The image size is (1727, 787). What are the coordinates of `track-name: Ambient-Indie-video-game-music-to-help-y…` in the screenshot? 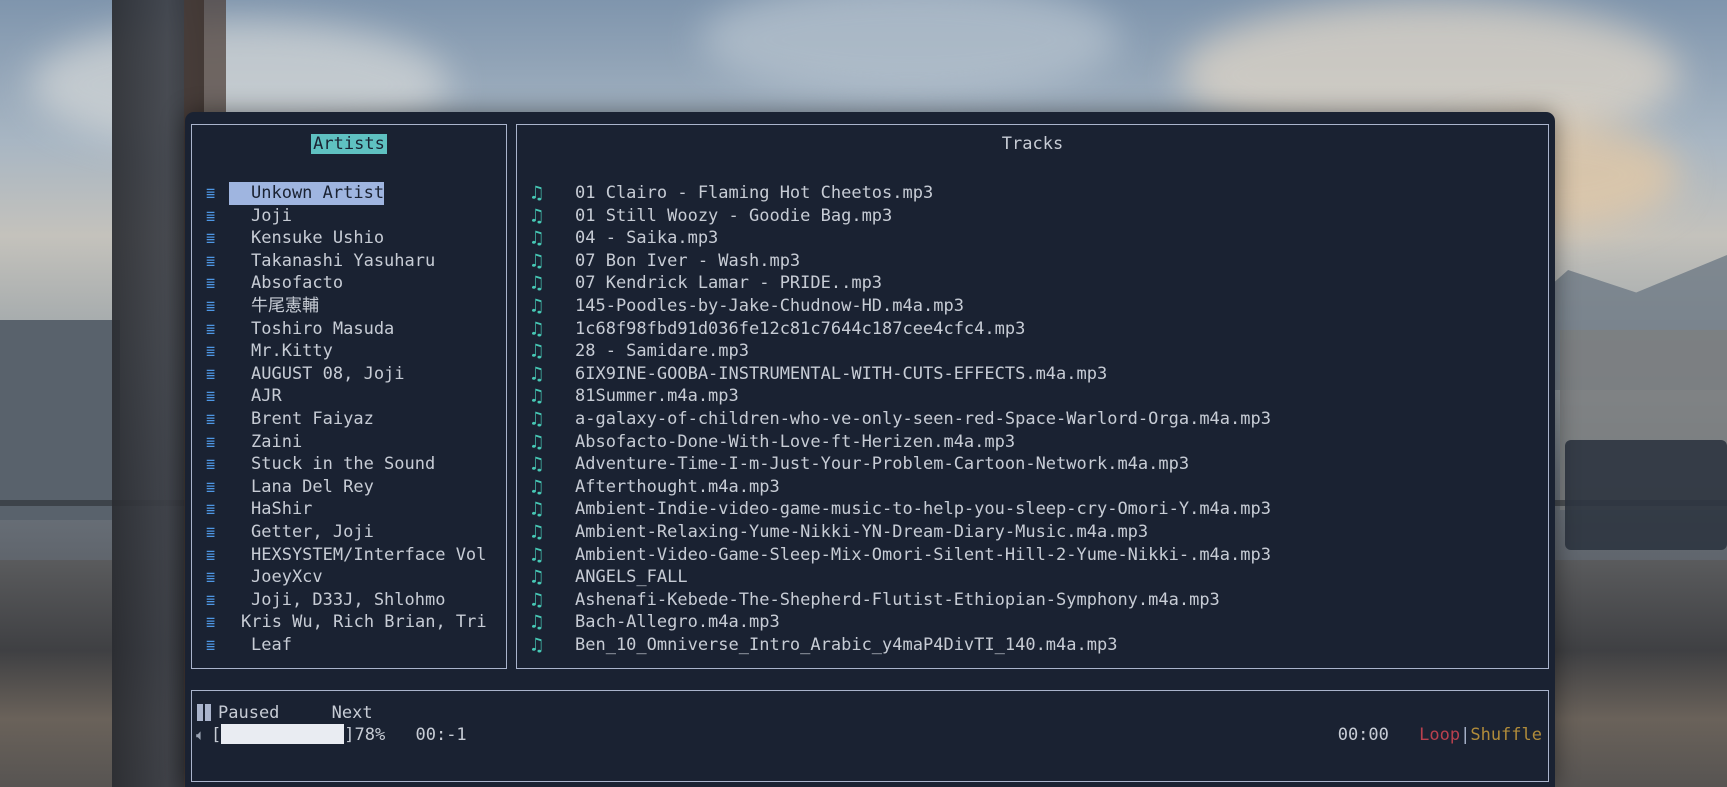 It's located at (923, 509).